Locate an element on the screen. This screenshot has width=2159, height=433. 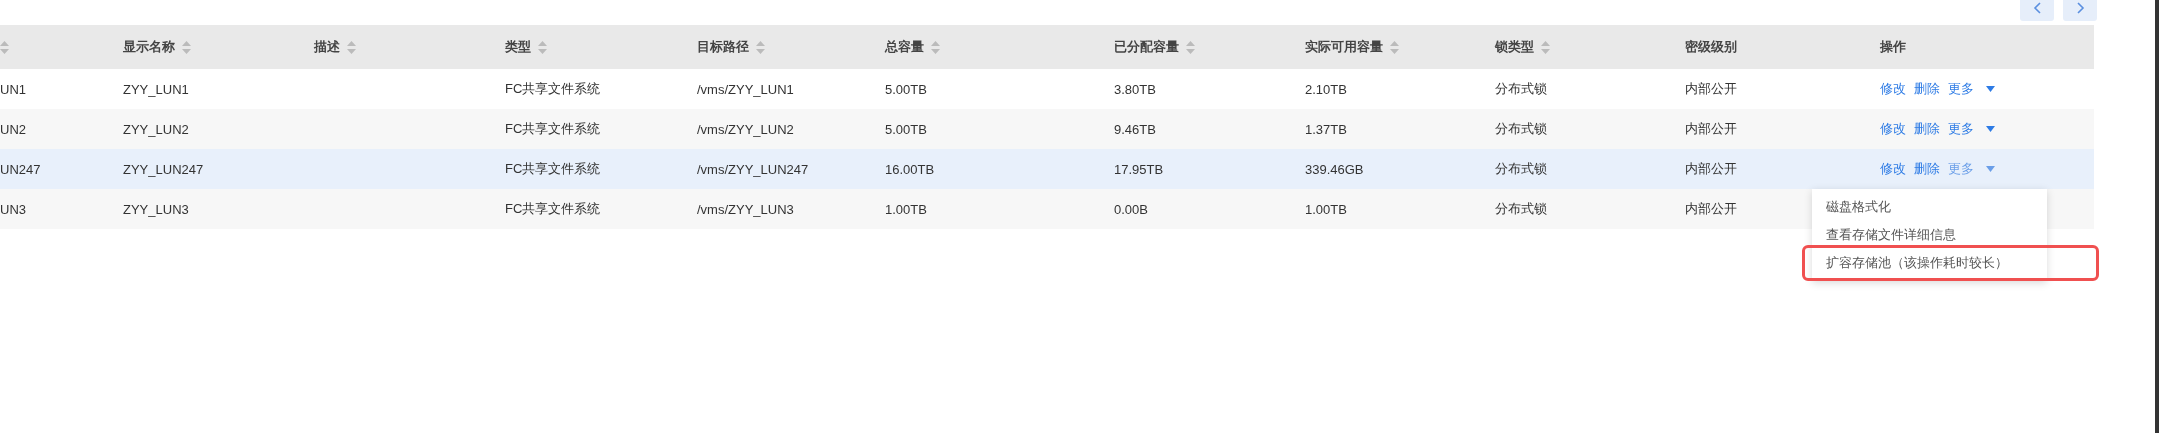
table-cell: 17.95TB is located at coordinates (1139, 169).